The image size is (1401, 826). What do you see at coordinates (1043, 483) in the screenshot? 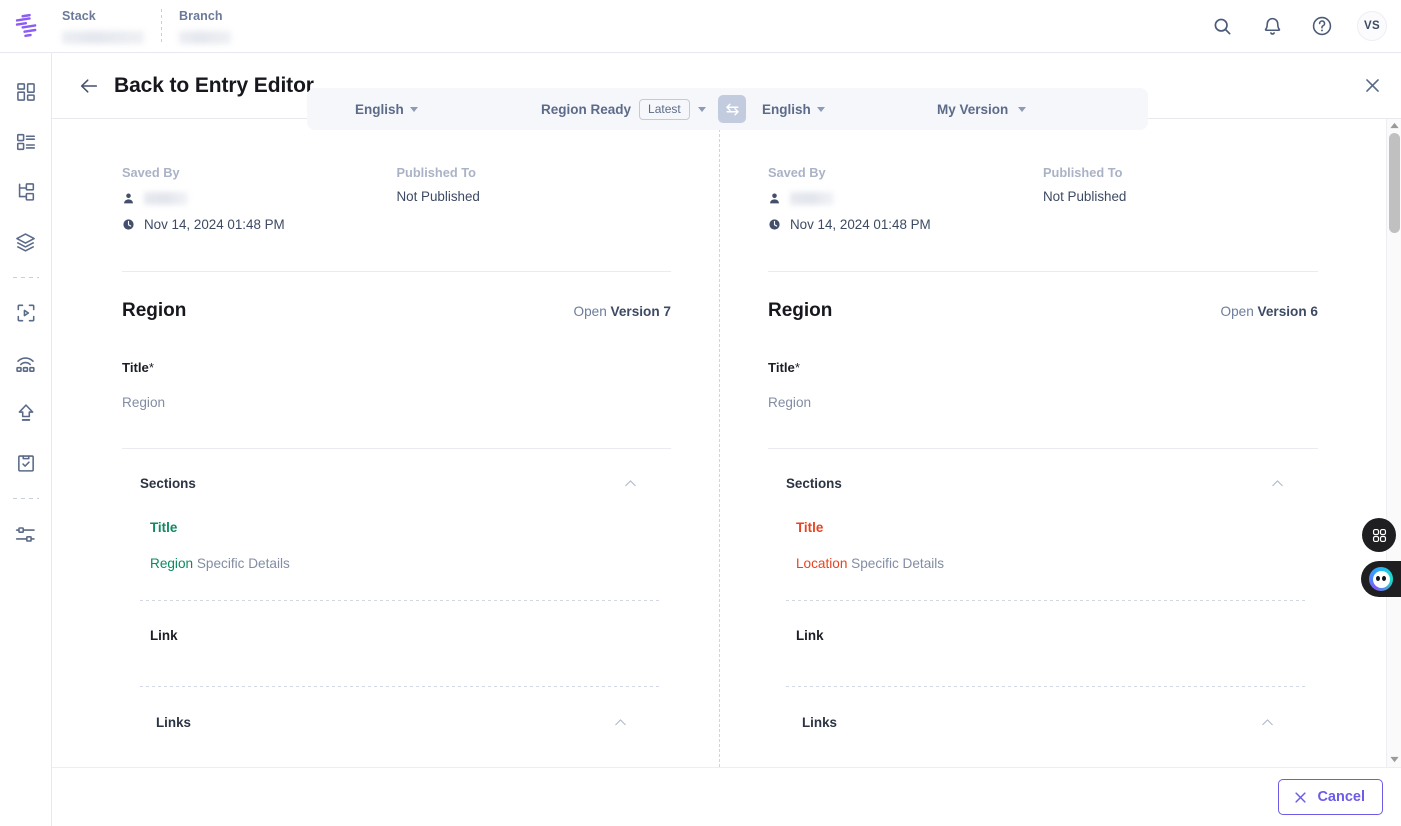
I see `sections-group-header-right: Sections` at bounding box center [1043, 483].